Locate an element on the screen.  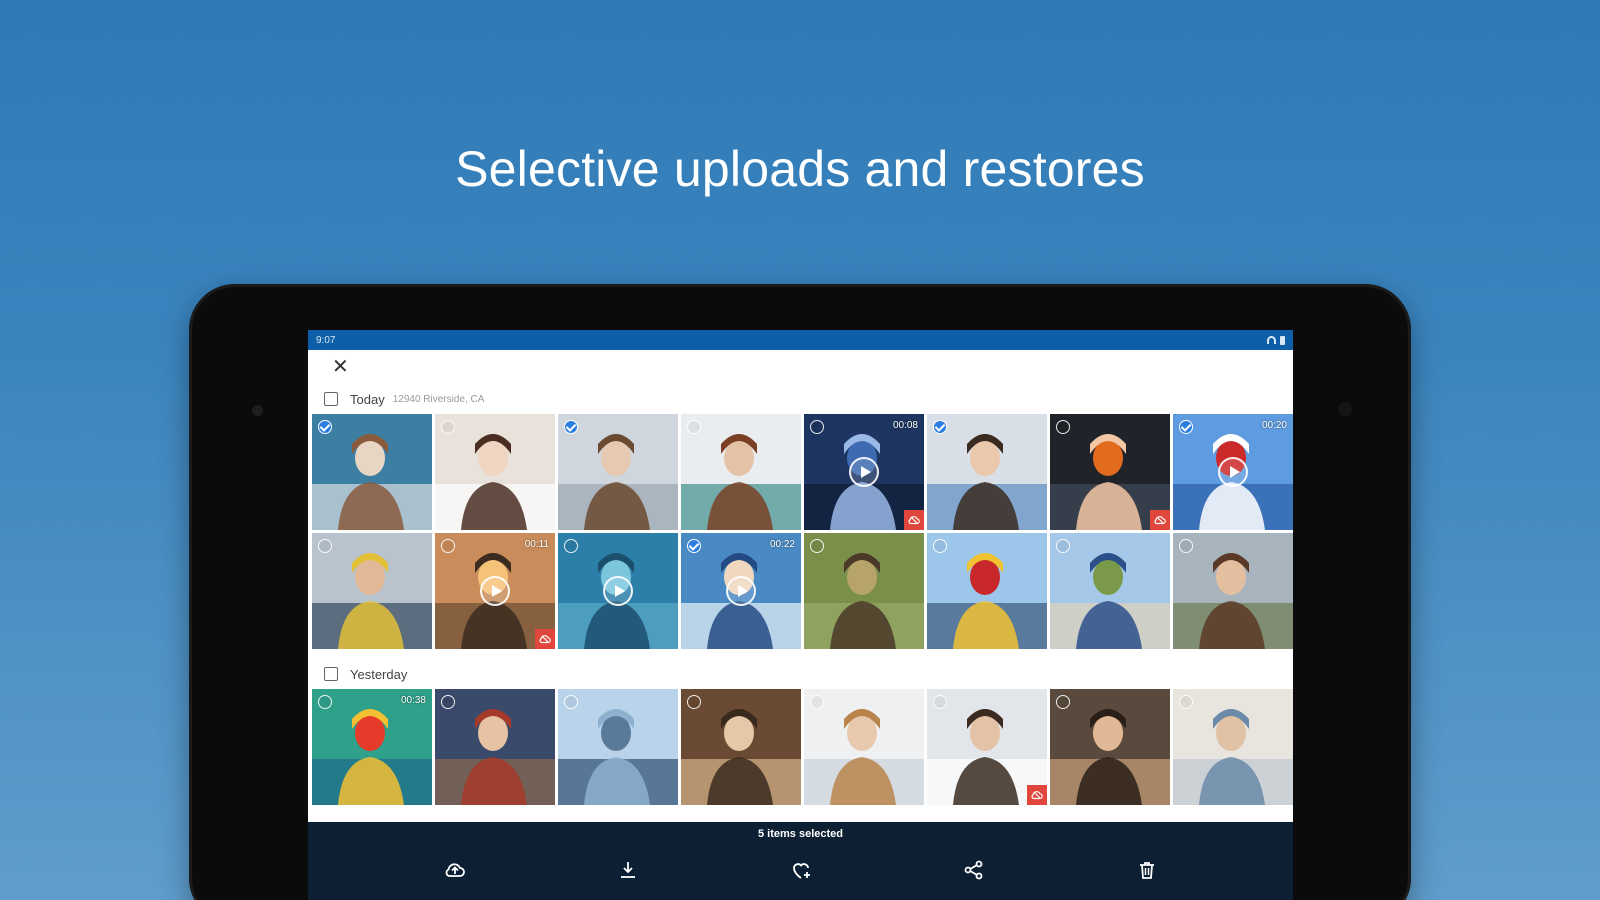
trash-icon is located at coordinates (1146, 870).